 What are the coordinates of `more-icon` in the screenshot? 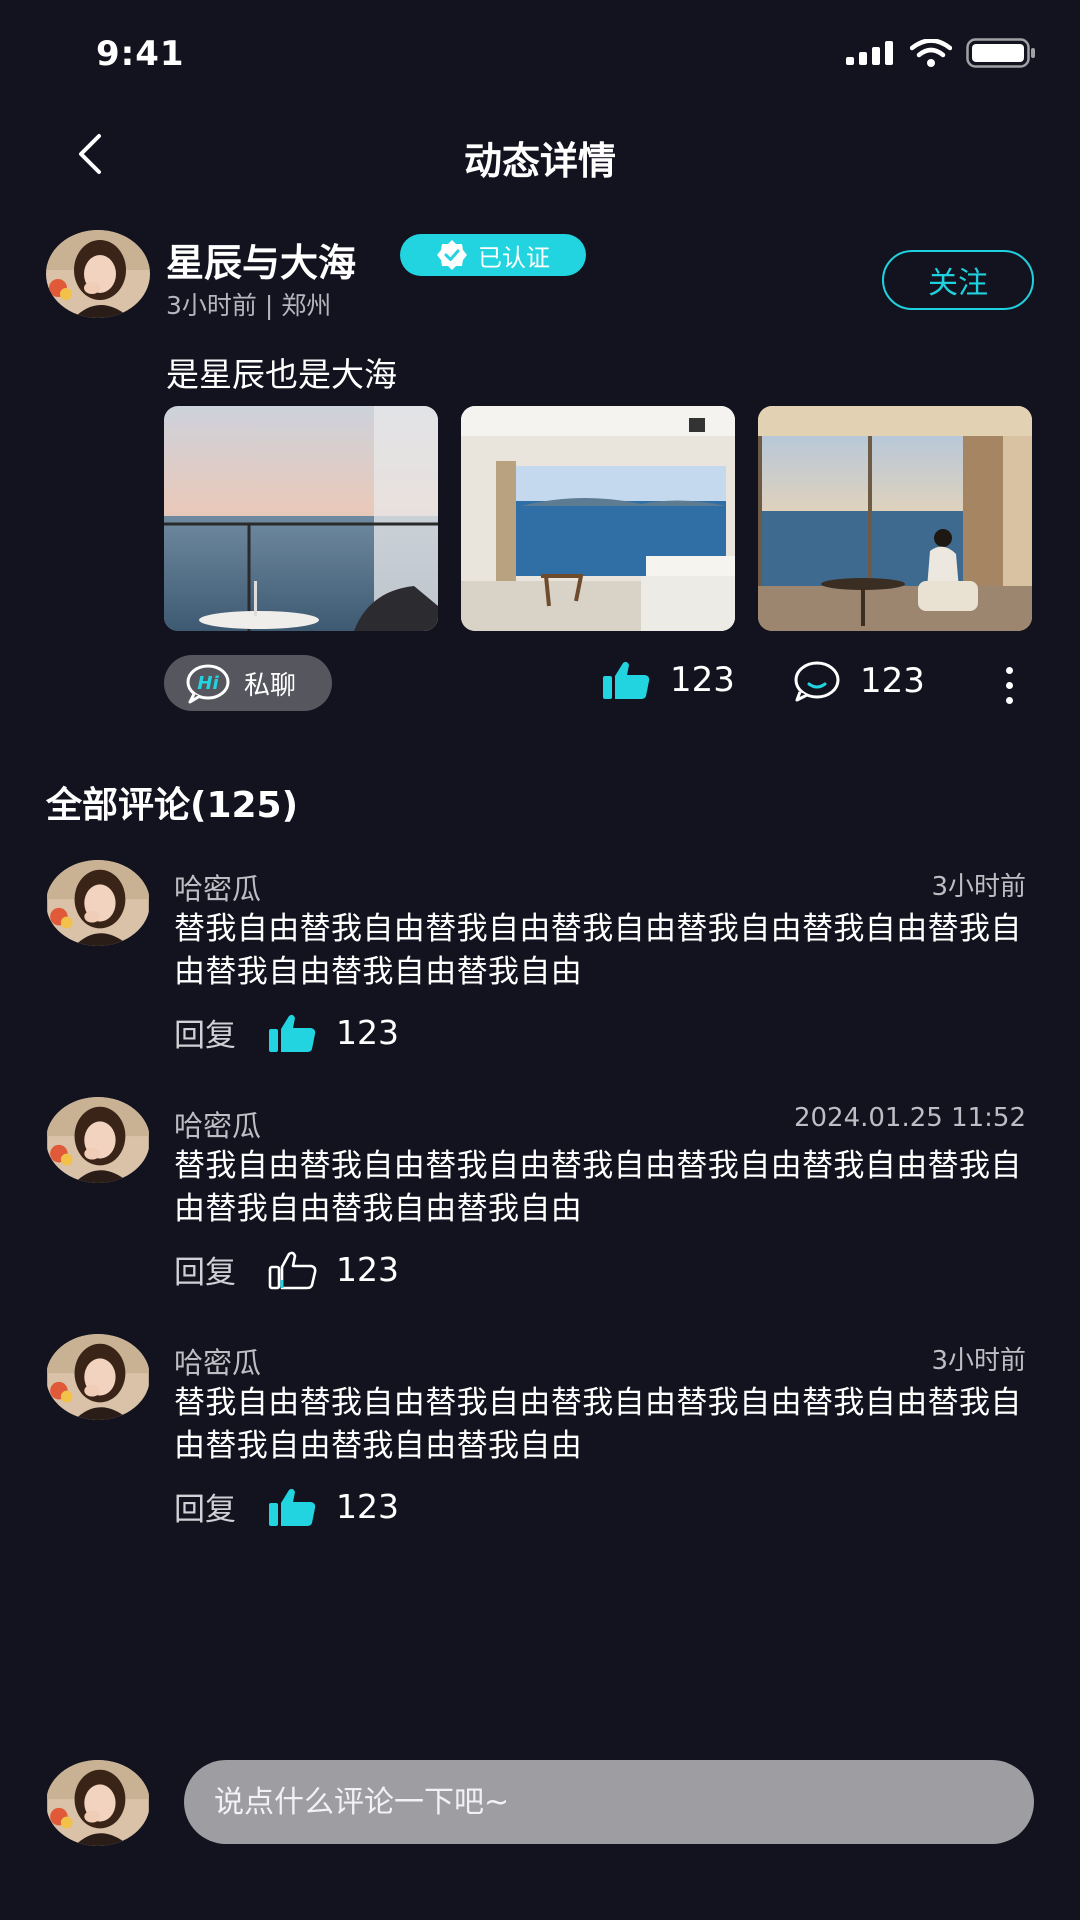 It's located at (1009, 670).